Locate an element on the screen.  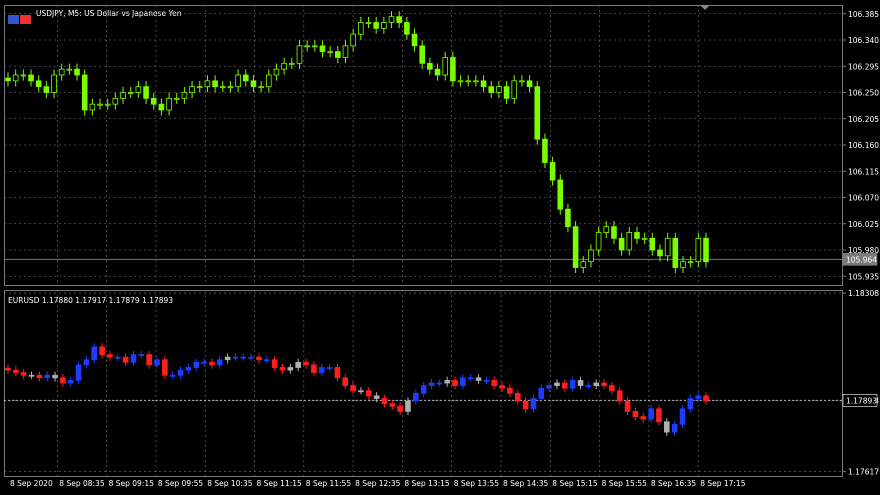
x-tick-label: 8 Sep 16:35 is located at coordinates (674, 483).